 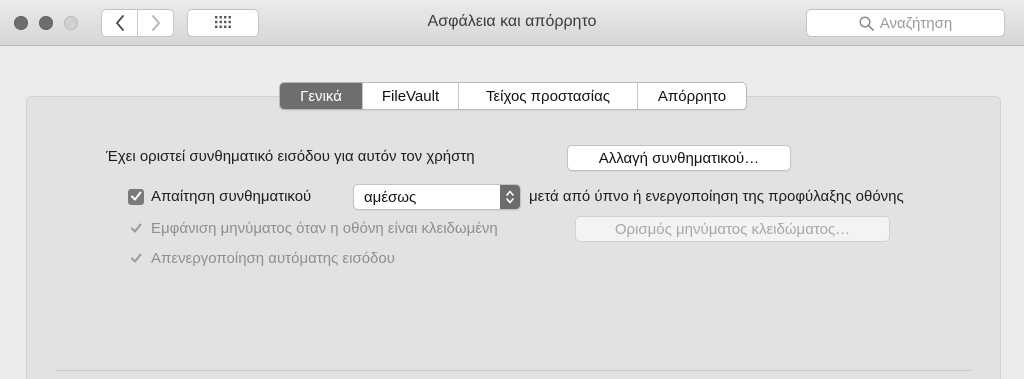 What do you see at coordinates (231, 196) in the screenshot?
I see `require-password-label: Απαίτηση συνθηματικού` at bounding box center [231, 196].